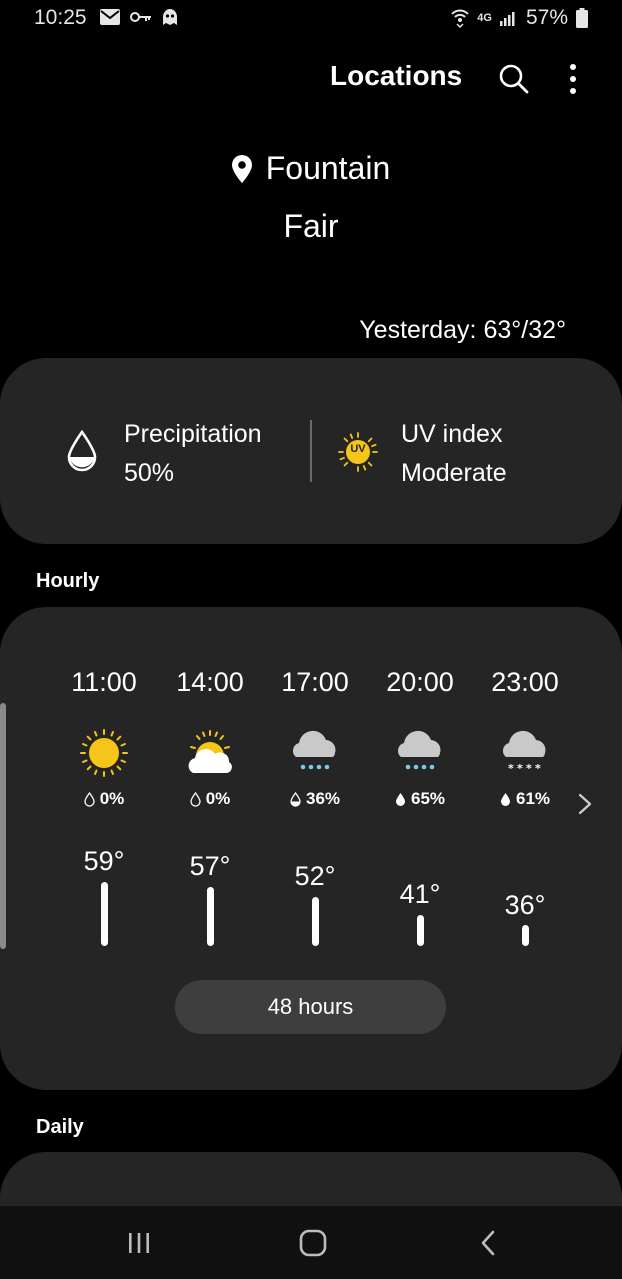 The width and height of the screenshot is (622, 1279). Describe the element at coordinates (323, 798) in the screenshot. I see `hour-precip-value: 36%` at that location.